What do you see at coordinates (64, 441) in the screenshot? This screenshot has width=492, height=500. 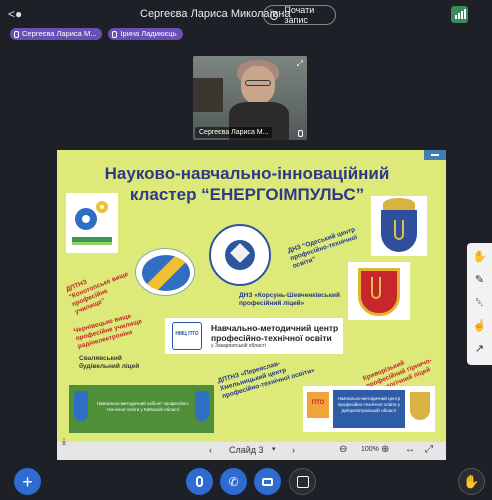 I see `download-icon: ⤓` at bounding box center [64, 441].